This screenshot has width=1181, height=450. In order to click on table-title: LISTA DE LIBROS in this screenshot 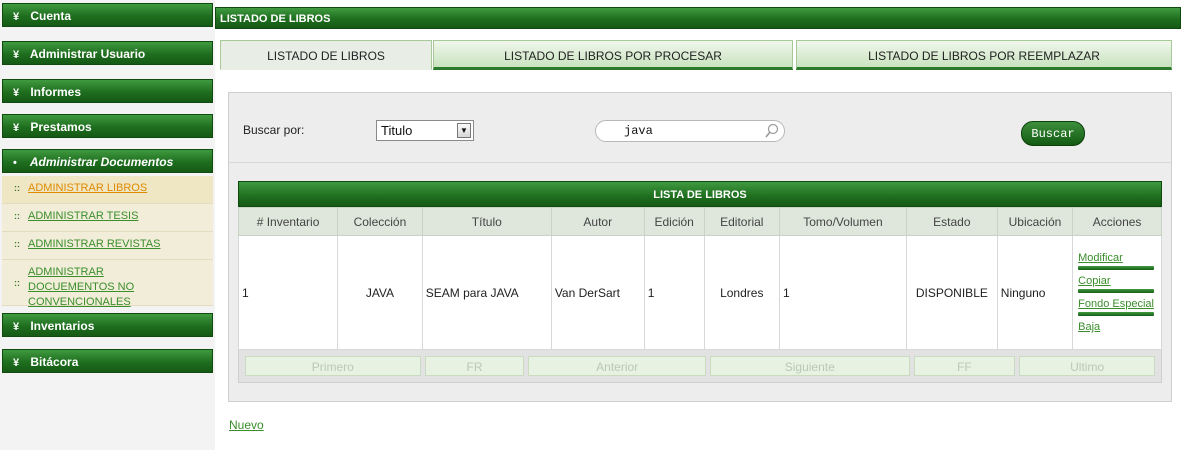, I will do `click(700, 194)`.